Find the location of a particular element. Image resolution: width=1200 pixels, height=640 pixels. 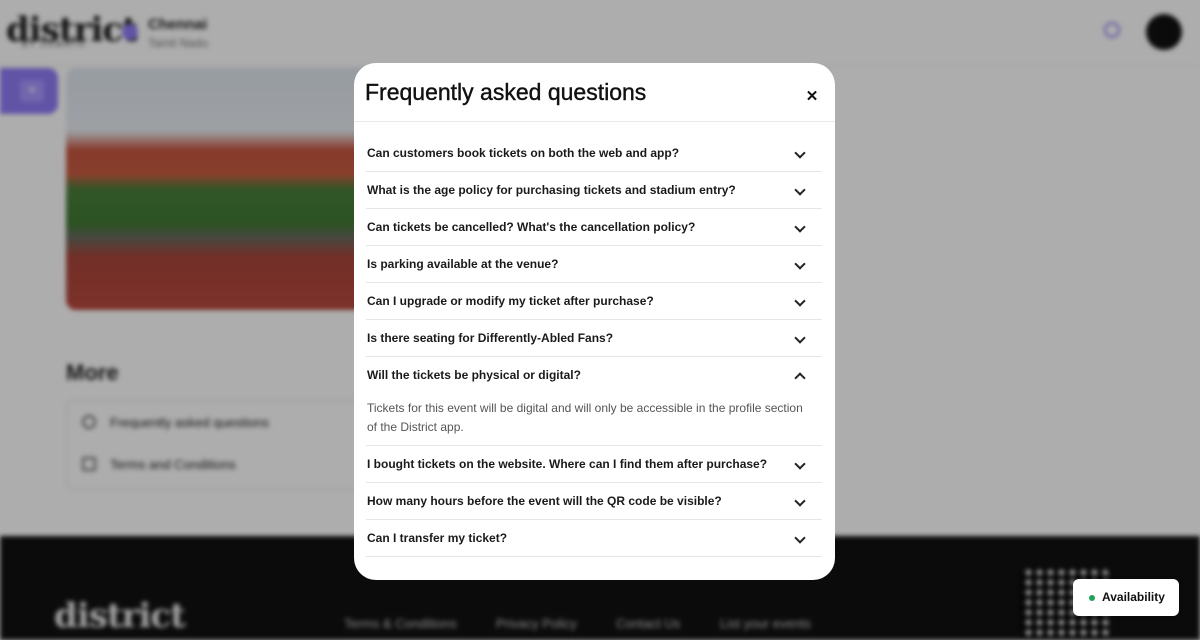

modal-title: Frequently asked questions is located at coordinates (506, 92).